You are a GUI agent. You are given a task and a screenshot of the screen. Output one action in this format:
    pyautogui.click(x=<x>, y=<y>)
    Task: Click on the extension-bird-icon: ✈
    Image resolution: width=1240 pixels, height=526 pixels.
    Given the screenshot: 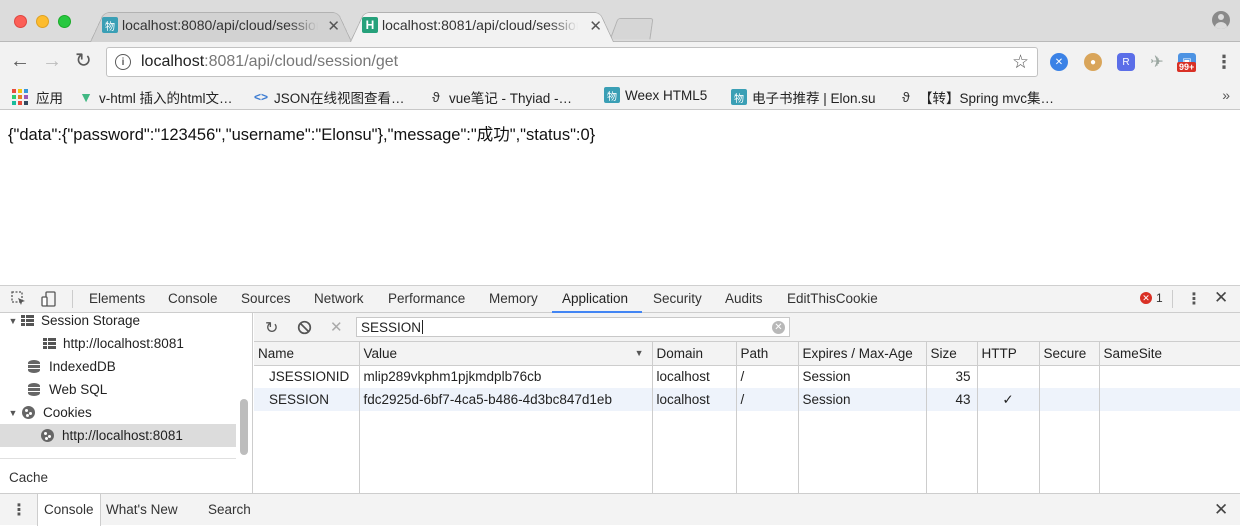 What is the action you would take?
    pyautogui.click(x=1157, y=62)
    